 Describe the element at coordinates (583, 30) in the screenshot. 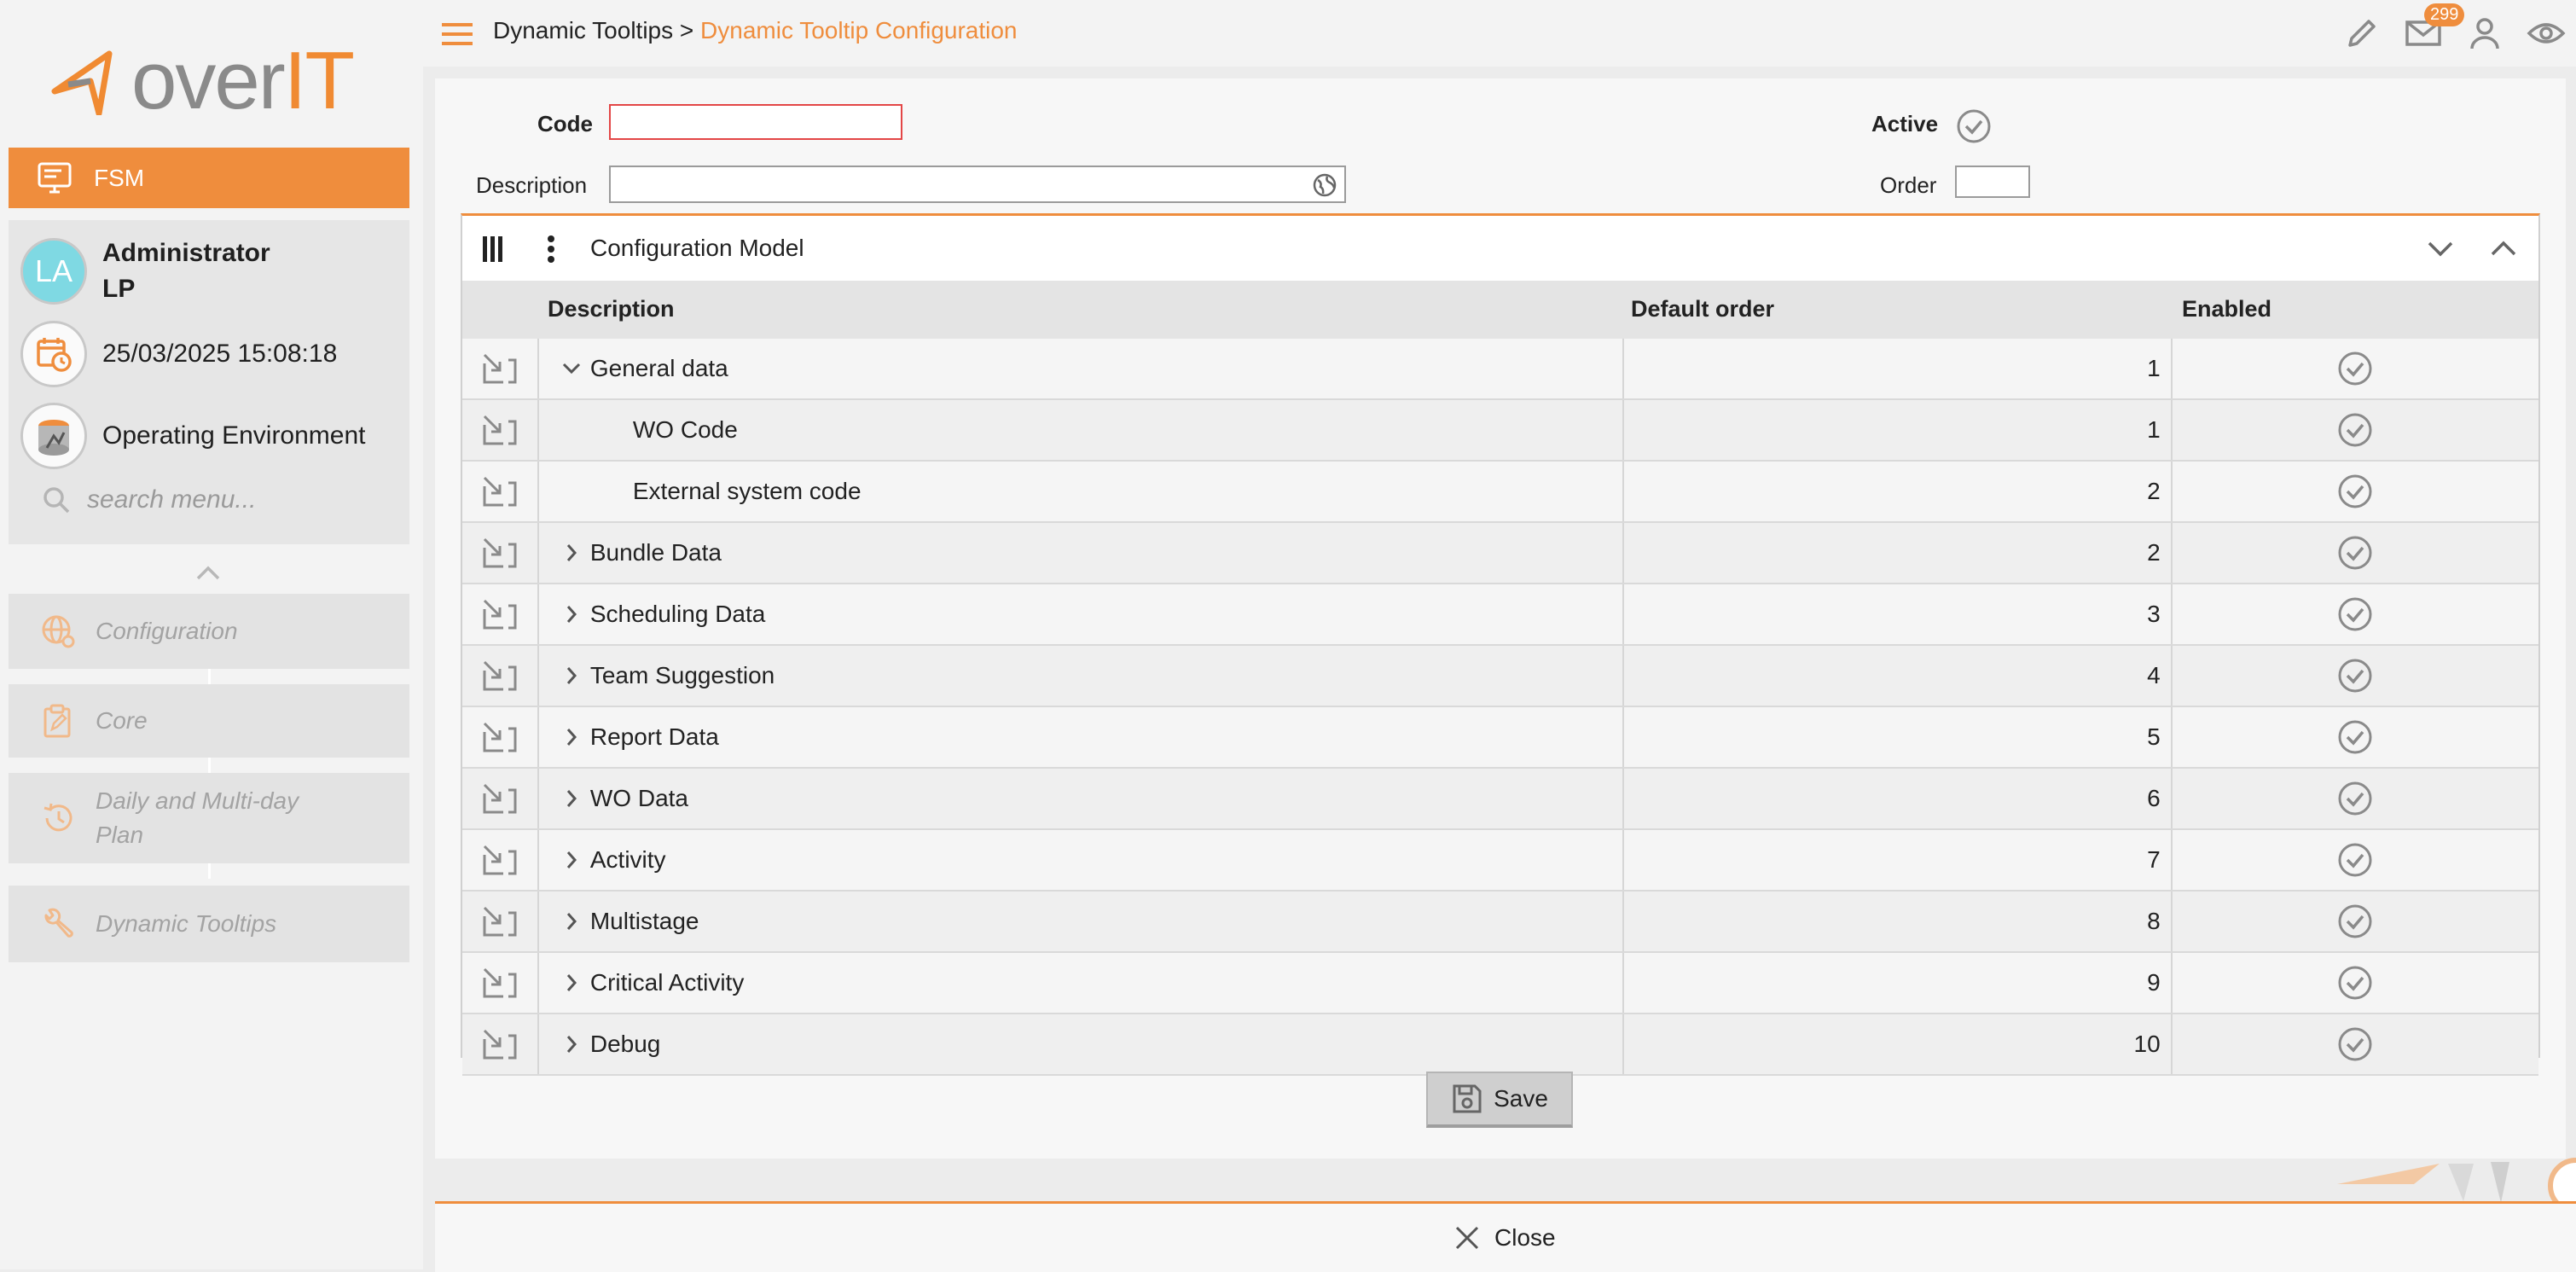

I see `breadcrumb-parent: Dynamic Tooltips` at that location.